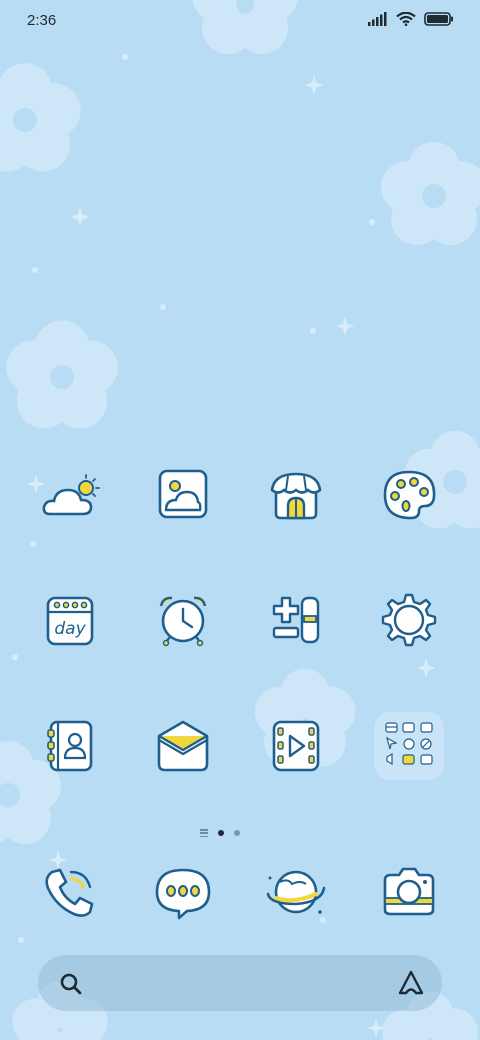 The image size is (480, 1040). I want to click on page-indicator, so click(220, 833).